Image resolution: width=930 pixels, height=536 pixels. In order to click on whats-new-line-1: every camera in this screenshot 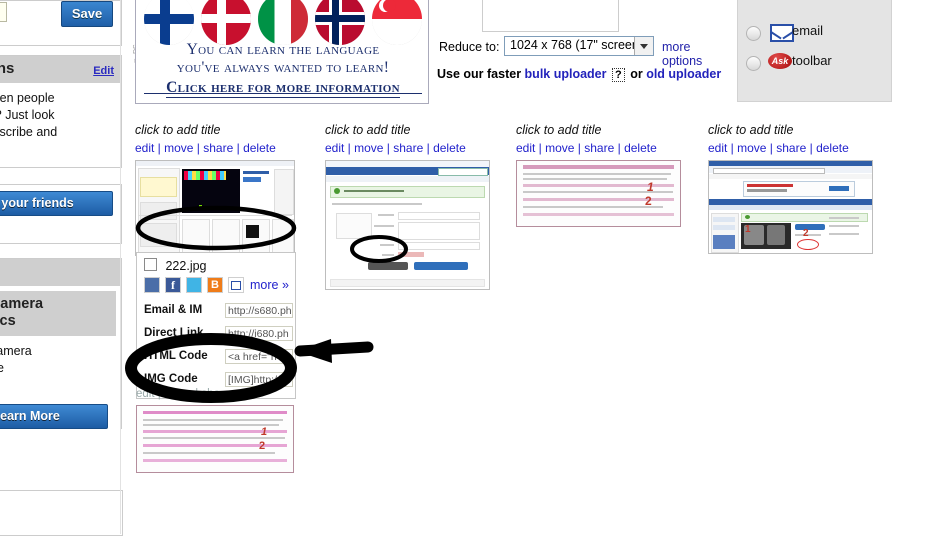, I will do `click(16, 351)`.